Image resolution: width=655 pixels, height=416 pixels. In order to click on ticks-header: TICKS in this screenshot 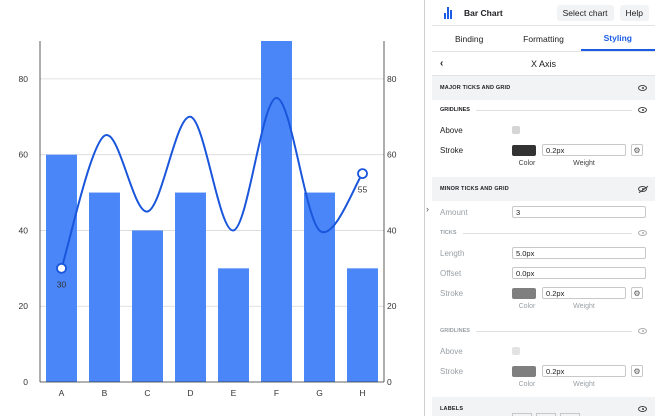, I will do `click(543, 233)`.